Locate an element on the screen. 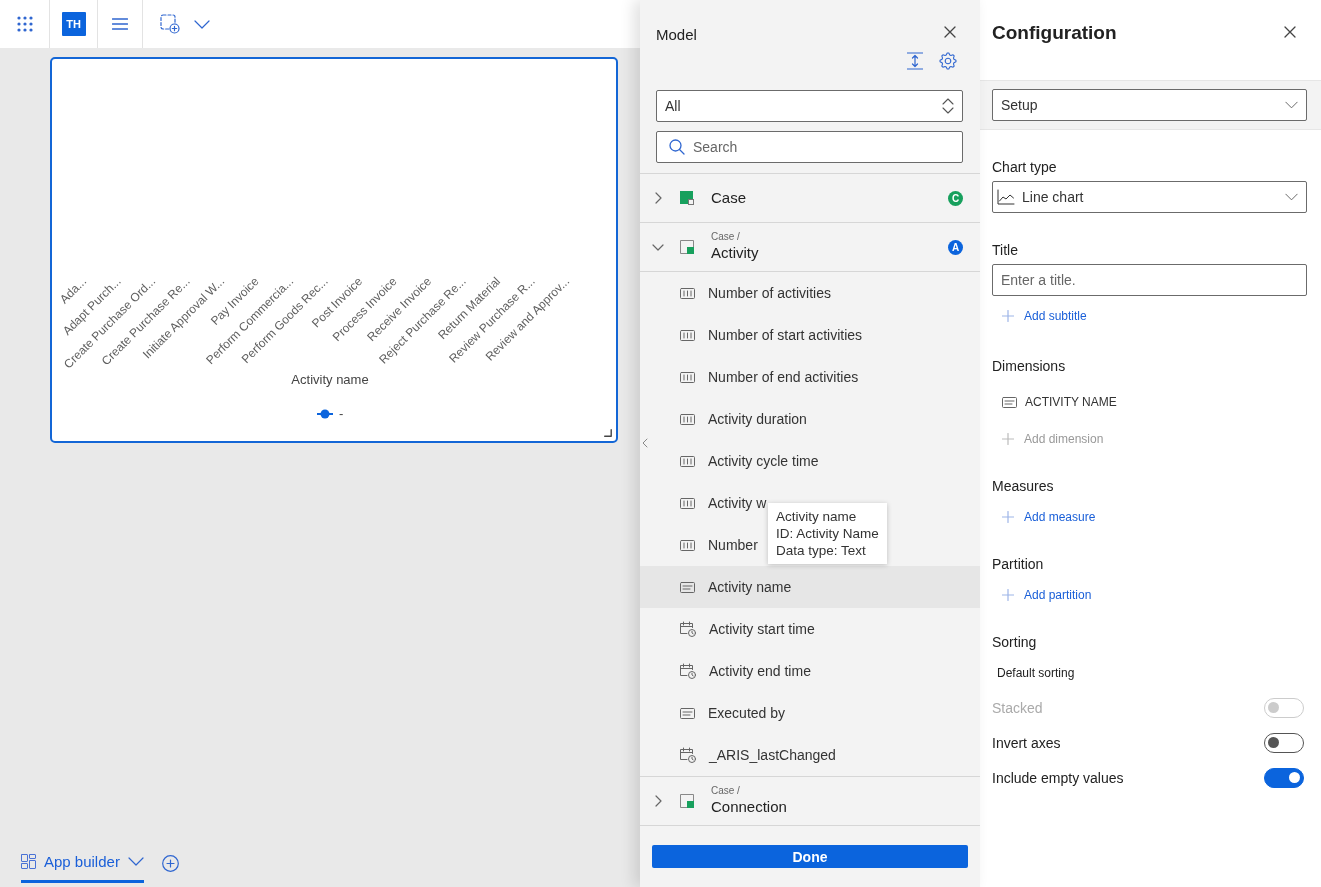 The image size is (1321, 887). add-link: Add partition is located at coordinates (1042, 595).